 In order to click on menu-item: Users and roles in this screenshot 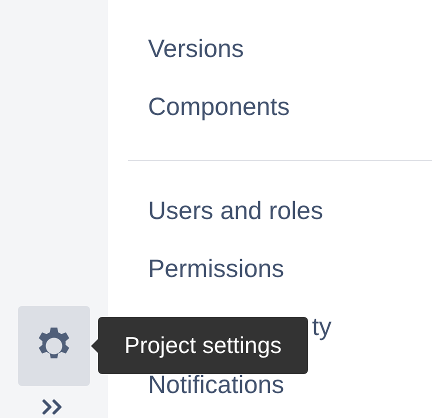, I will do `click(236, 212)`.